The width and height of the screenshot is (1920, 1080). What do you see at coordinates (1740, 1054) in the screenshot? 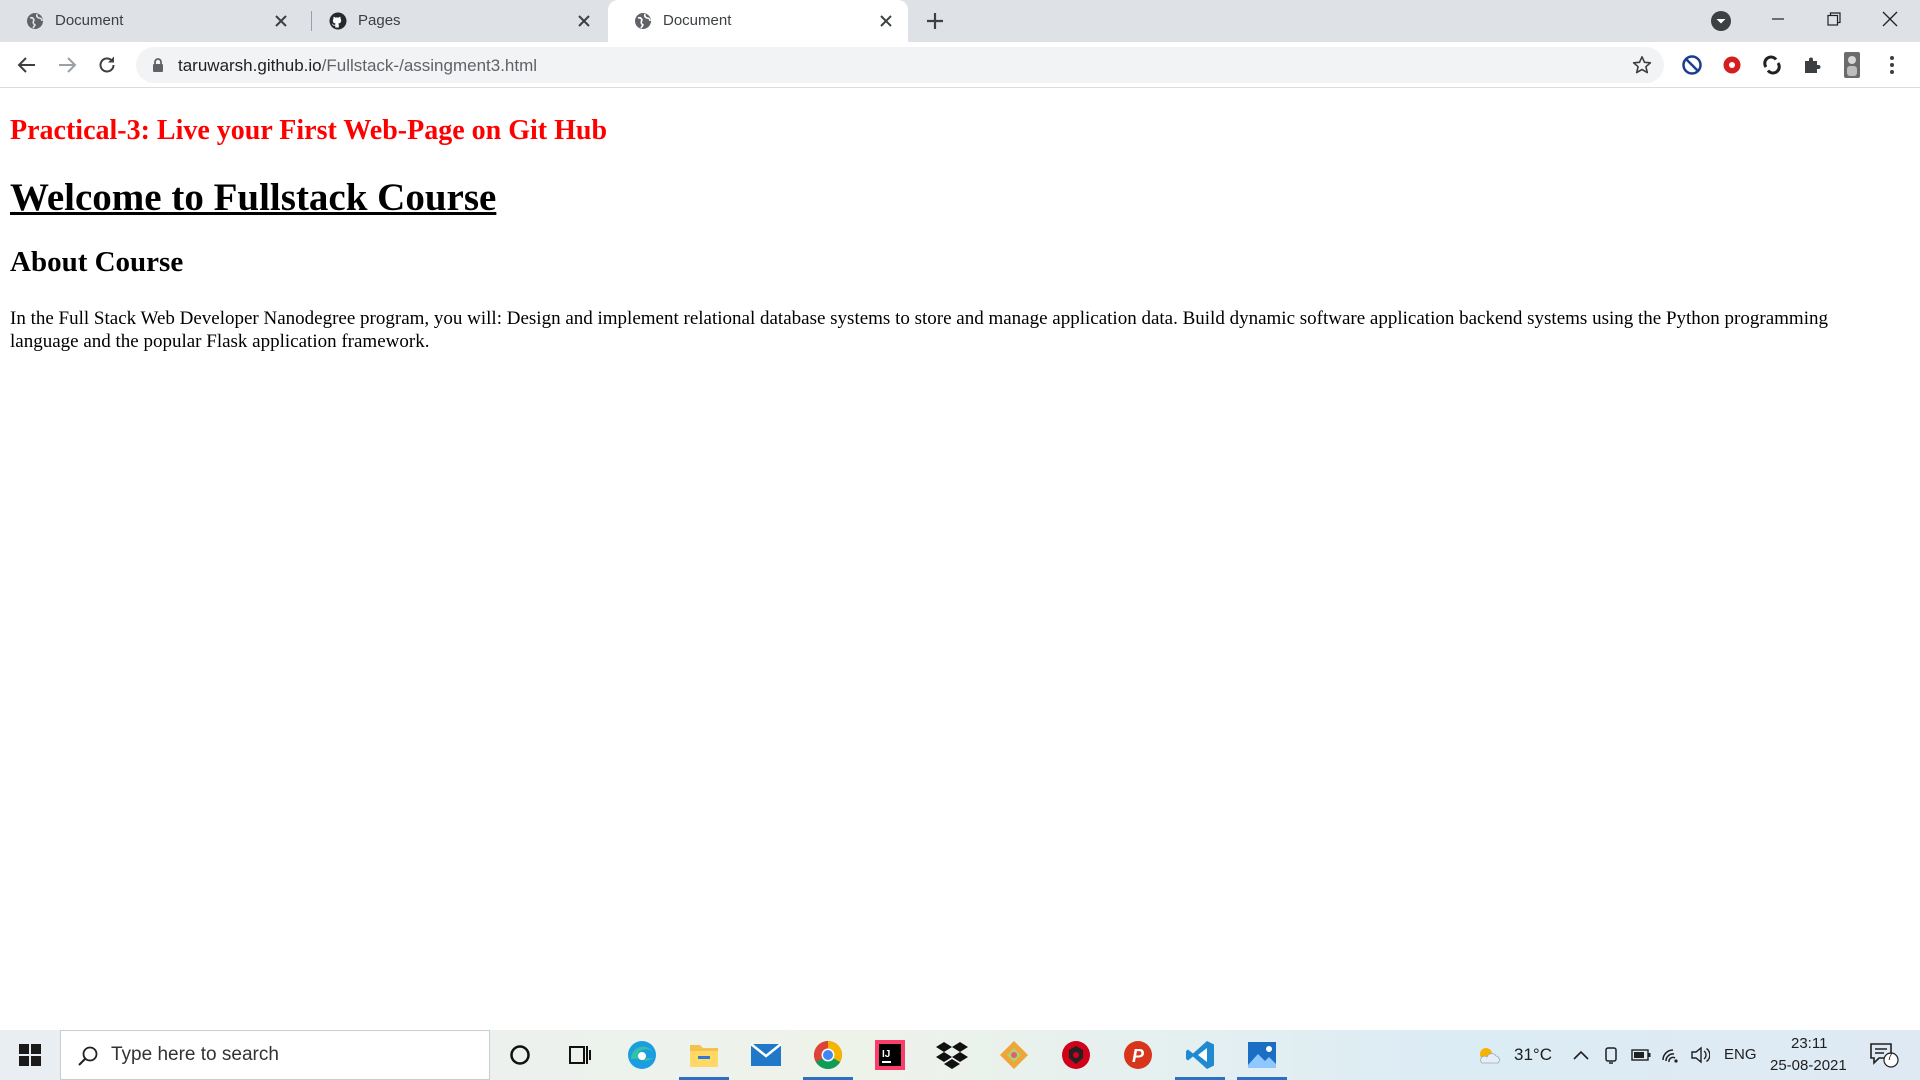
I see `language-indicator: ENG` at bounding box center [1740, 1054].